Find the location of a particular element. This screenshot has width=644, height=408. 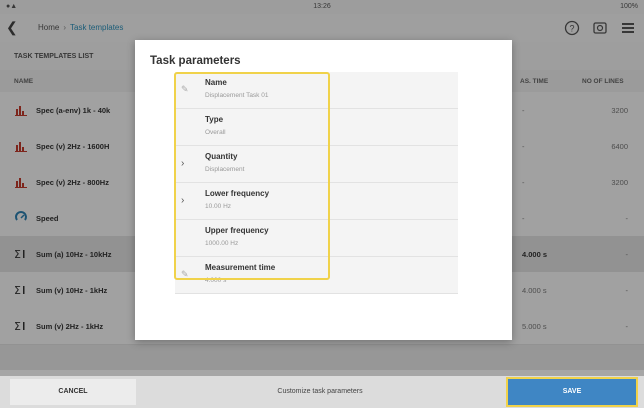

param-value: Displacement is located at coordinates (225, 169).